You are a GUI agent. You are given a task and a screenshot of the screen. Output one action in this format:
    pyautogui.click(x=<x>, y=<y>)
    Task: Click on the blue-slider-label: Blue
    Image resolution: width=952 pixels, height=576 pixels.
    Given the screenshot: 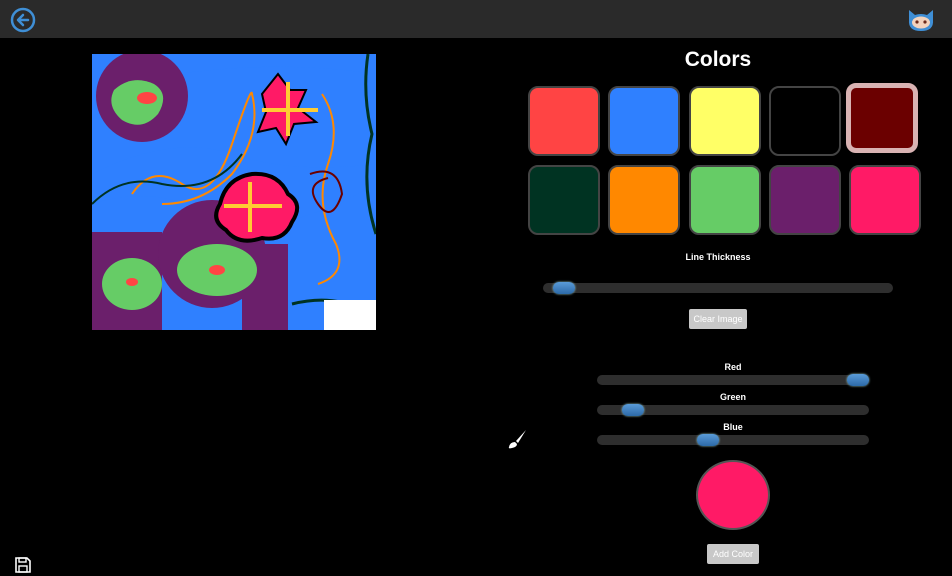 What is the action you would take?
    pyautogui.click(x=733, y=427)
    